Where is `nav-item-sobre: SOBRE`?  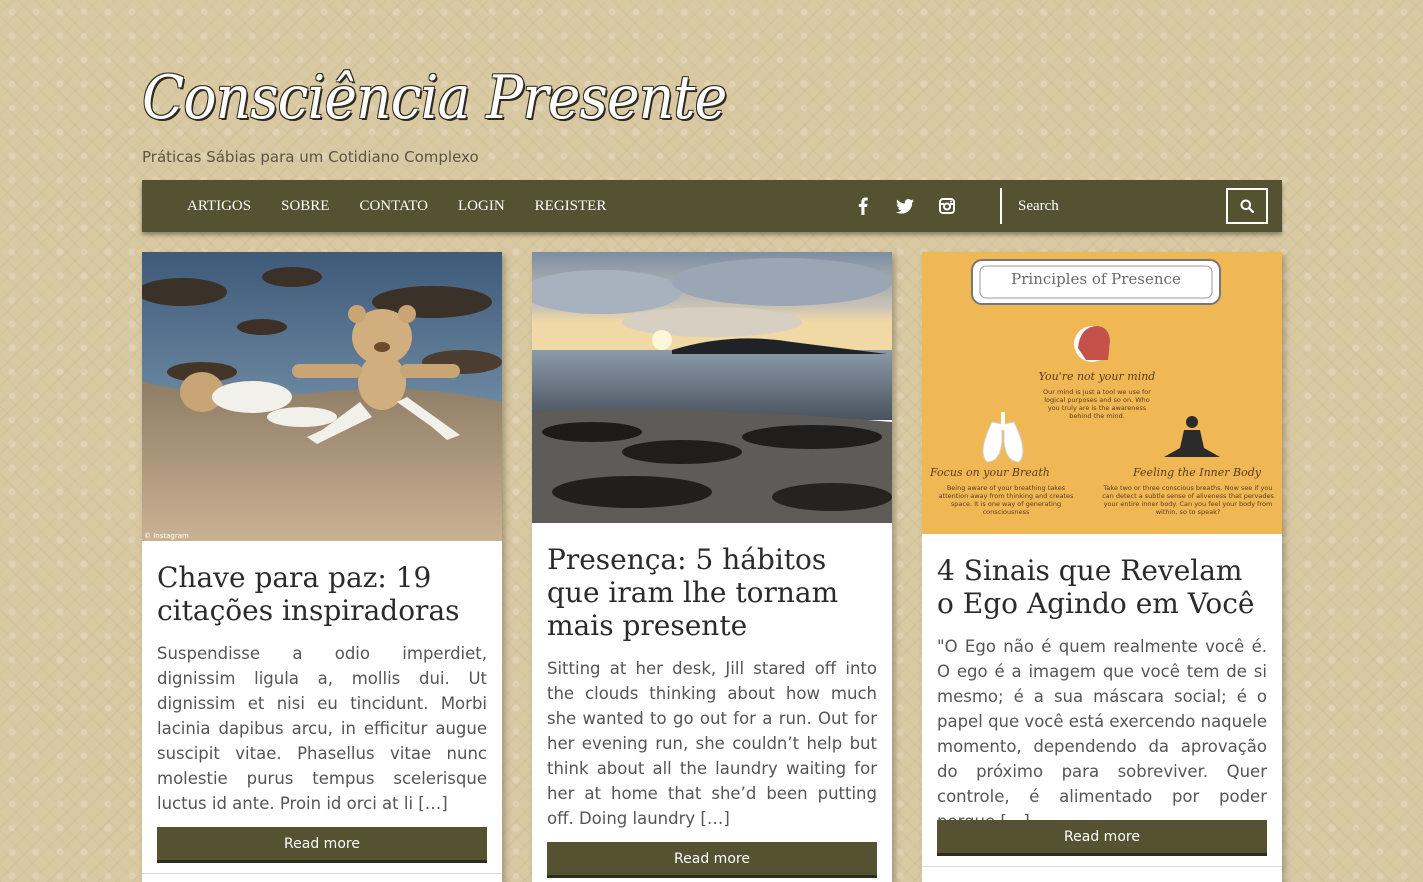 nav-item-sobre: SOBRE is located at coordinates (305, 206).